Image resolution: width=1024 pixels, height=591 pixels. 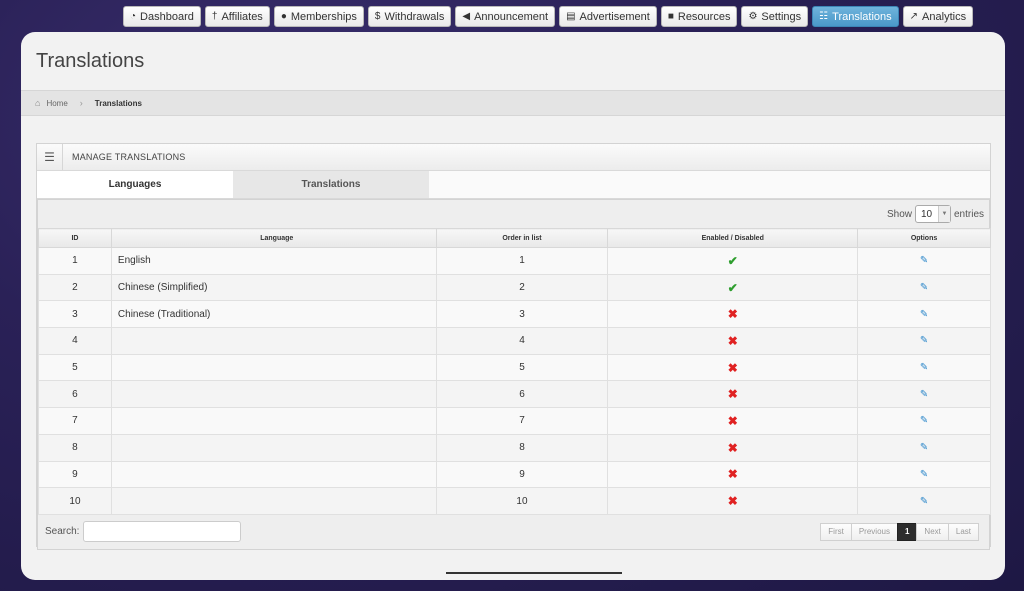 What do you see at coordinates (938, 16) in the screenshot?
I see `nav-analytics-button: ↗ Analytics` at bounding box center [938, 16].